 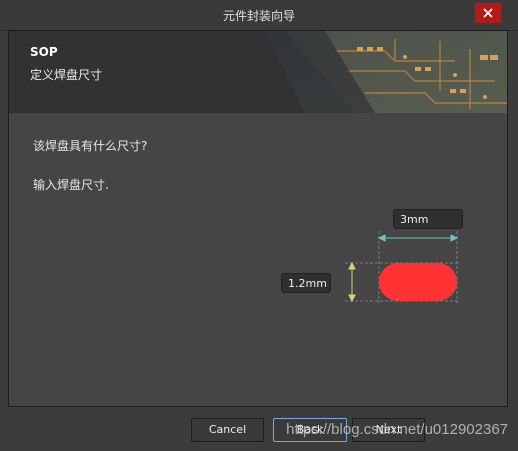 I want to click on pad-shape, so click(x=418, y=282).